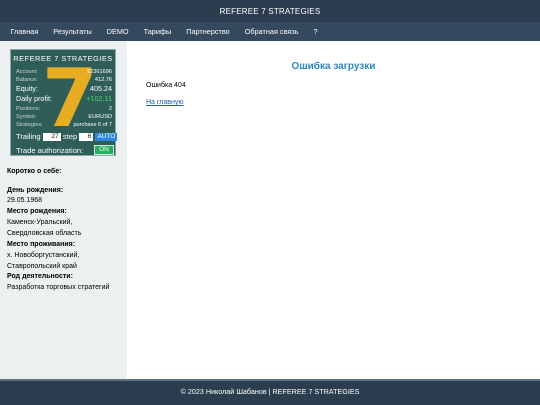 This screenshot has height=405, width=540. Describe the element at coordinates (106, 137) in the screenshot. I see `auto-button: AUTO` at that location.